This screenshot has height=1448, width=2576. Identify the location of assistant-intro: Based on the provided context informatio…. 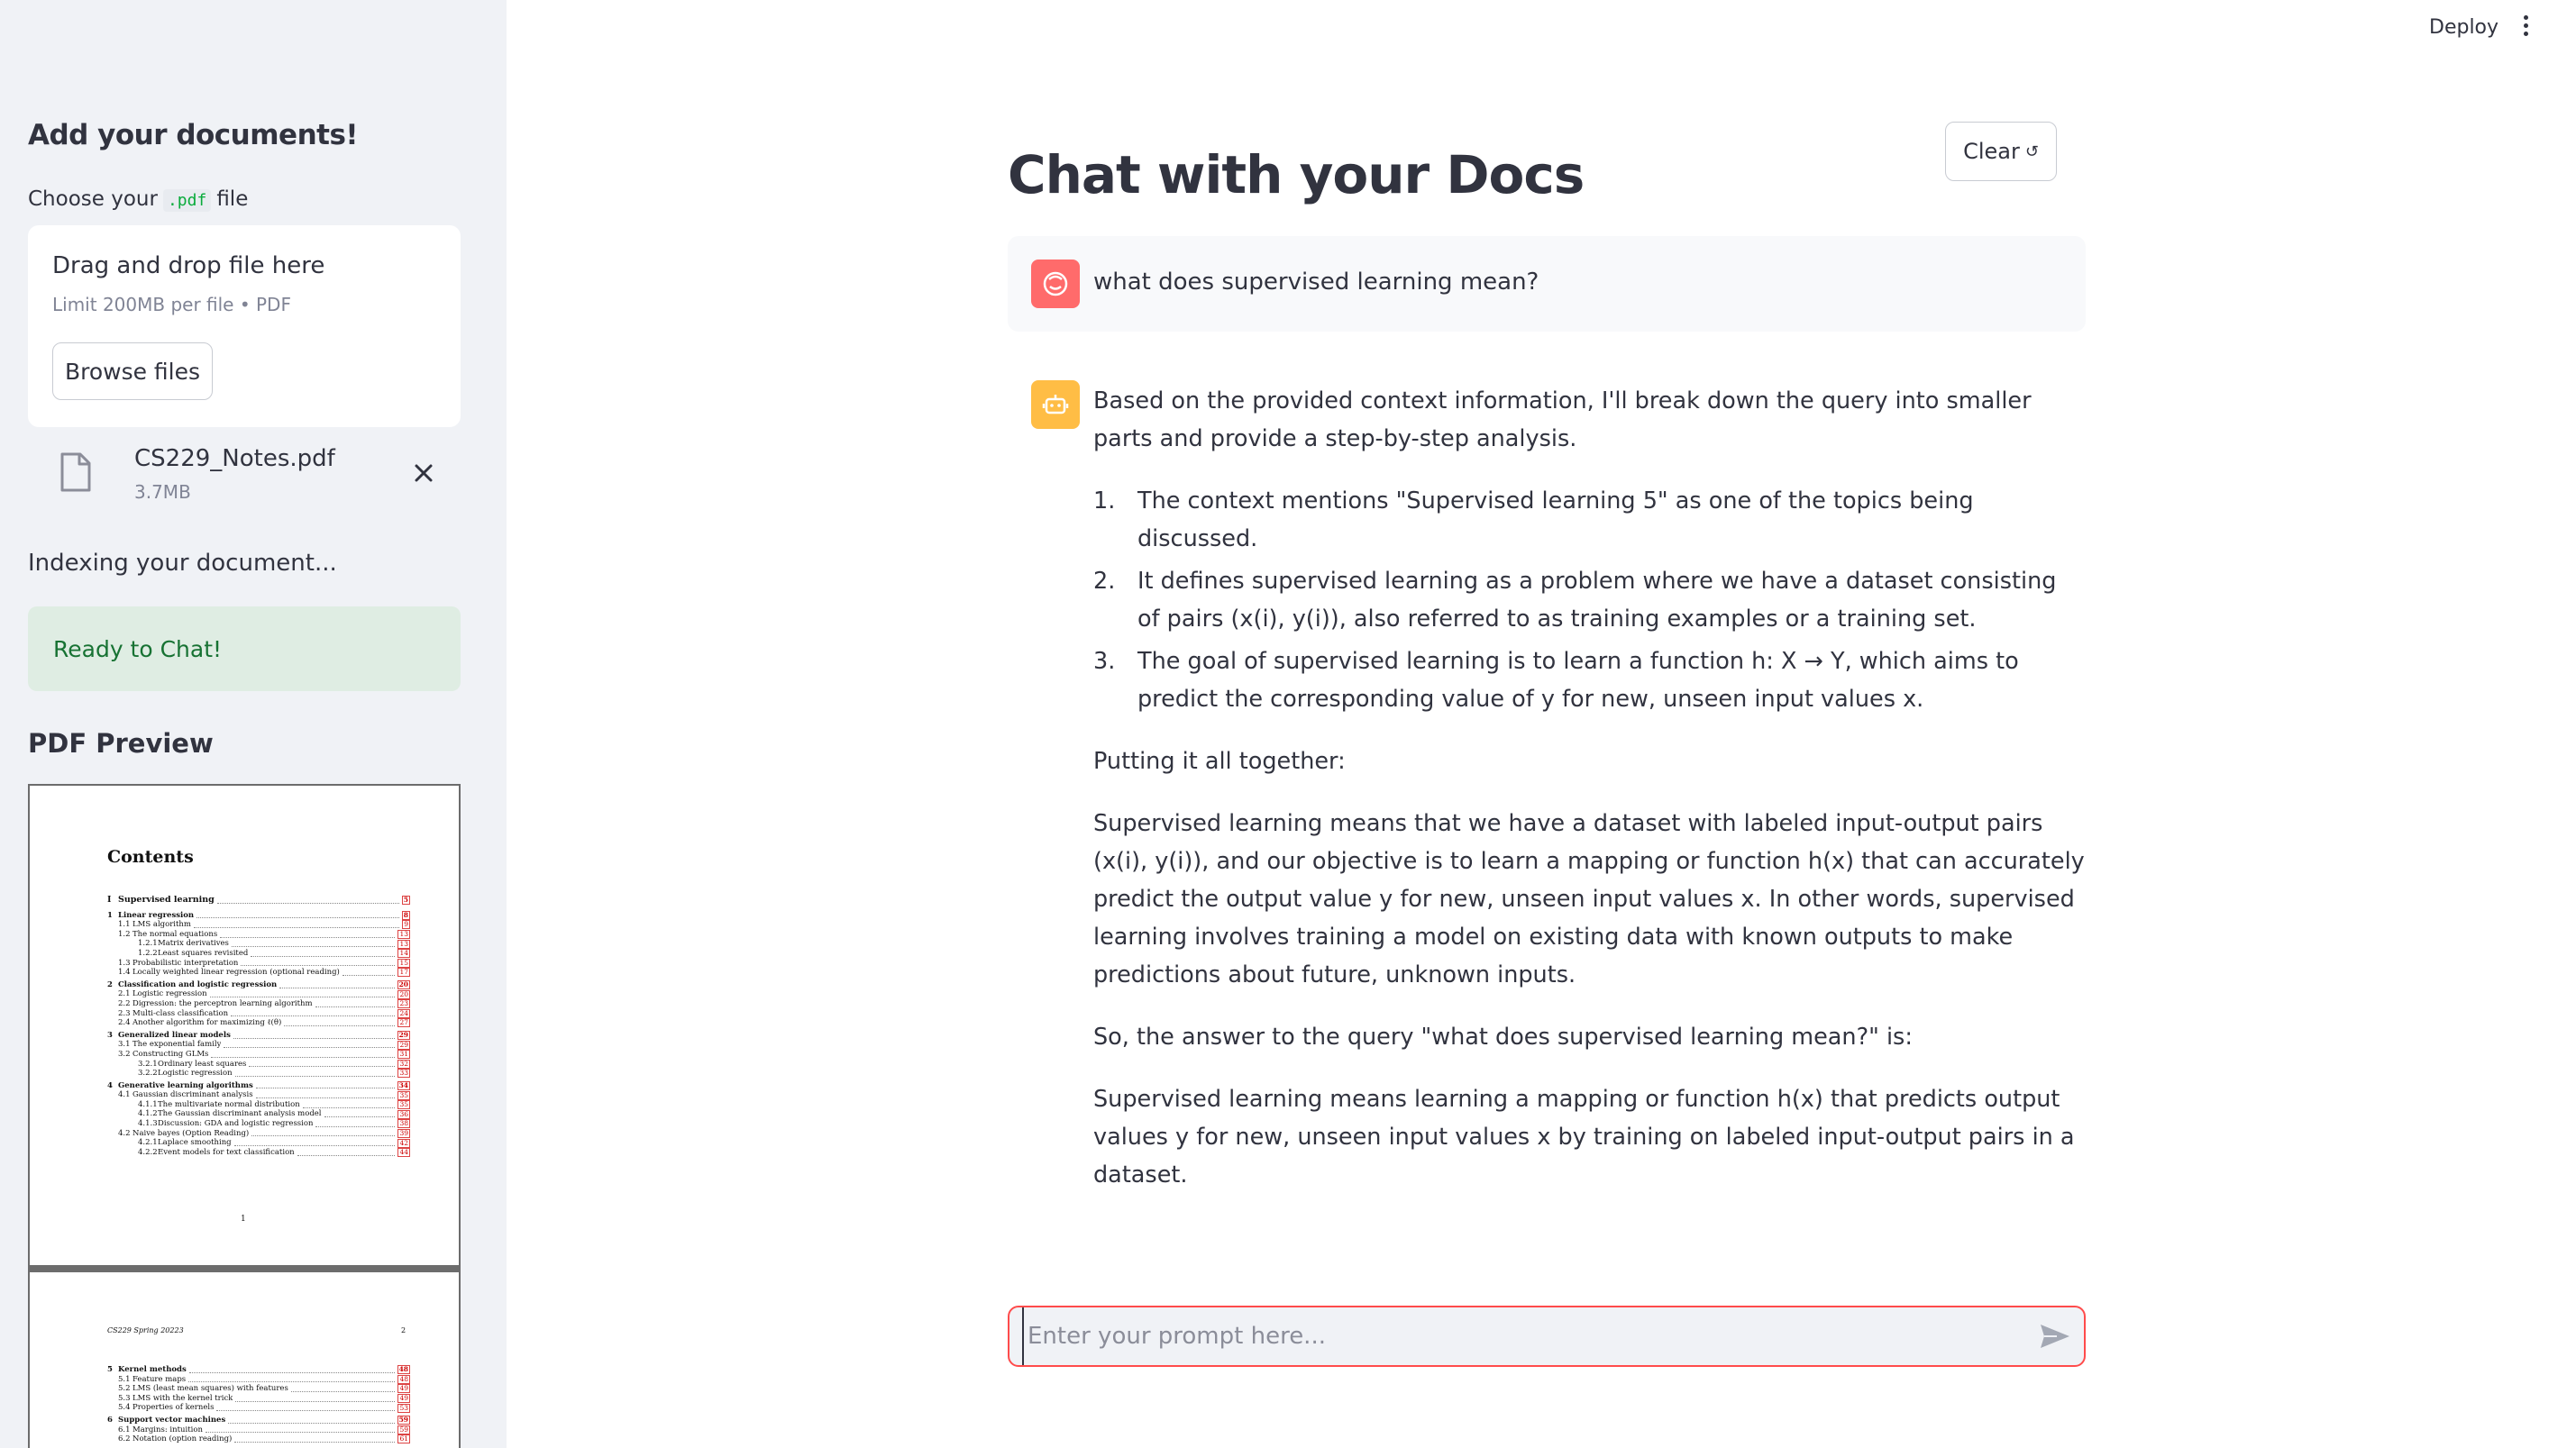
(1562, 419).